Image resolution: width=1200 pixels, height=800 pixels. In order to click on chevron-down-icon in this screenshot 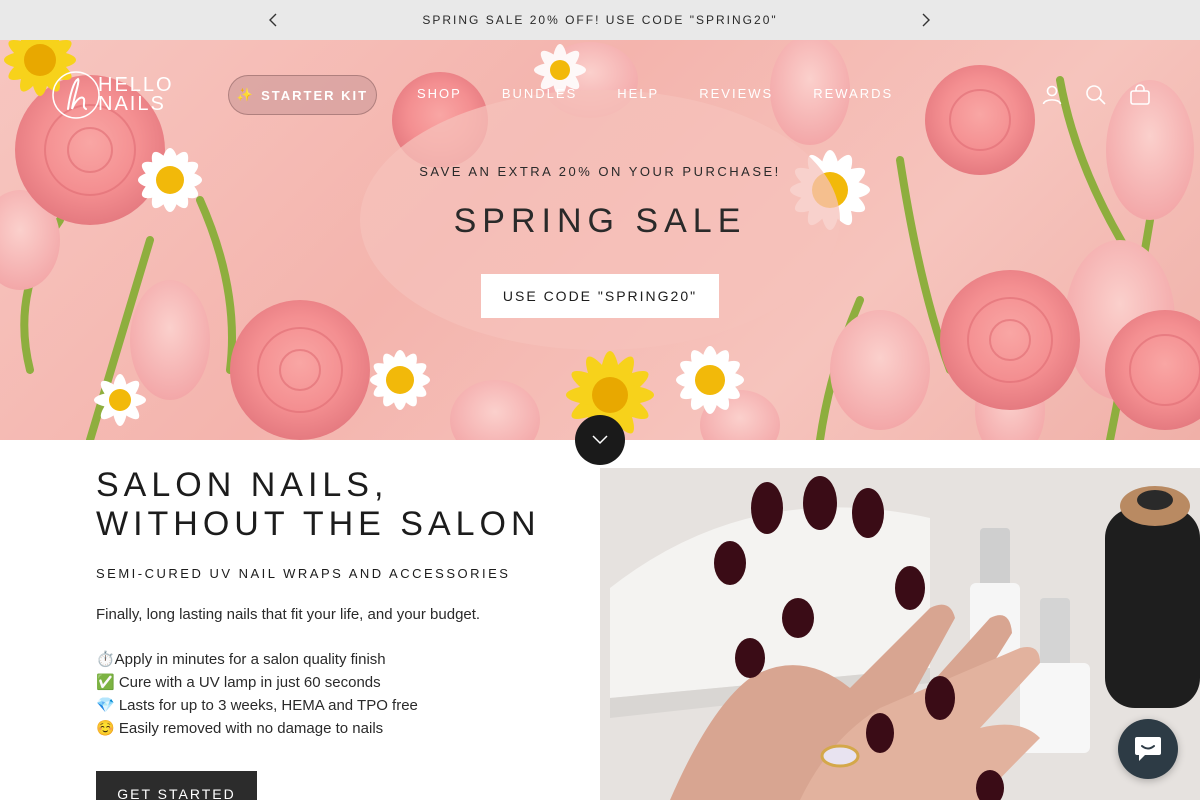, I will do `click(600, 440)`.